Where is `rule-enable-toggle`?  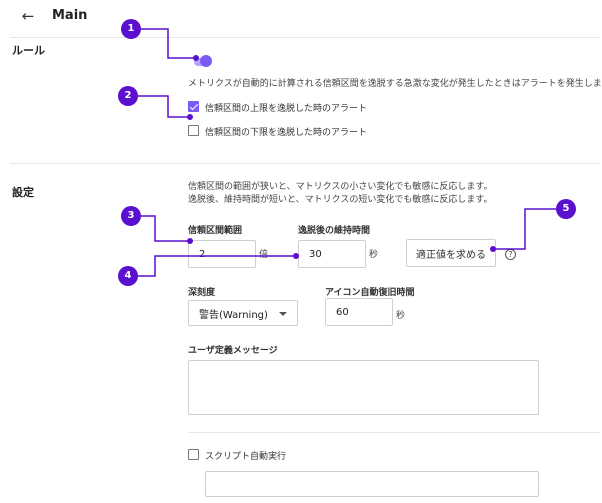 rule-enable-toggle is located at coordinates (203, 61).